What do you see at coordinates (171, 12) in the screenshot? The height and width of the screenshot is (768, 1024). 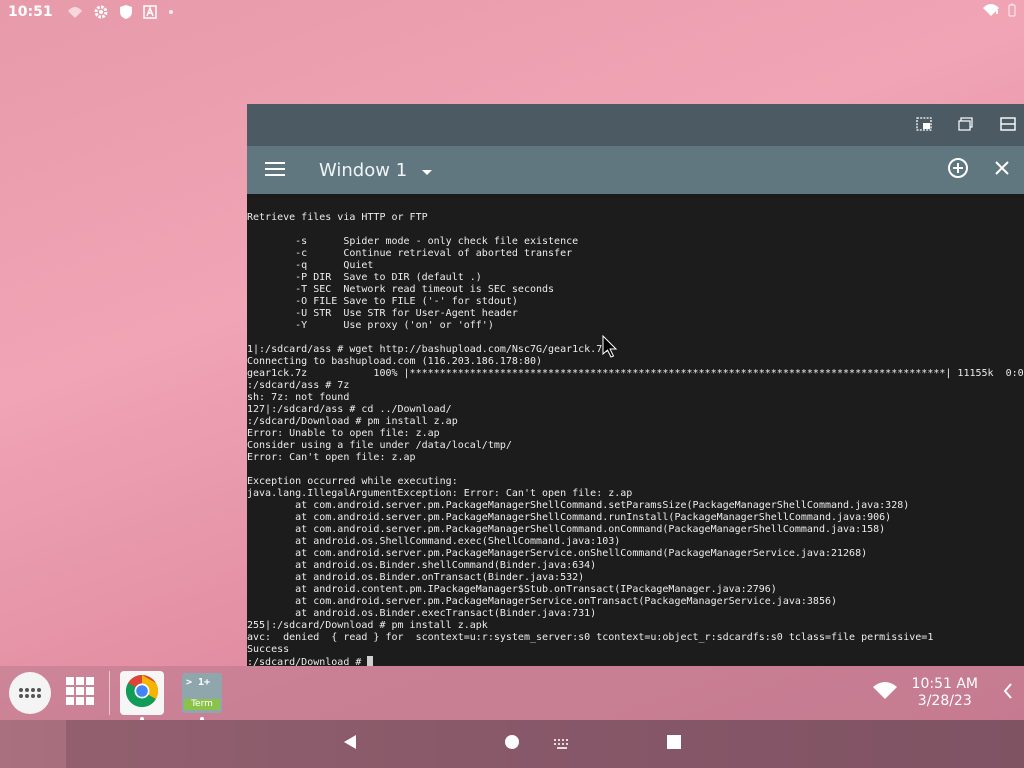 I see `dot-icon` at bounding box center [171, 12].